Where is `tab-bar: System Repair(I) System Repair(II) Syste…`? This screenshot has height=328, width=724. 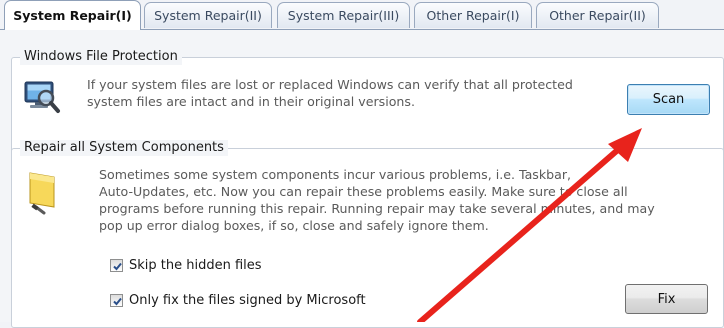
tab-bar: System Repair(I) System Repair(II) Syste… is located at coordinates (362, 15).